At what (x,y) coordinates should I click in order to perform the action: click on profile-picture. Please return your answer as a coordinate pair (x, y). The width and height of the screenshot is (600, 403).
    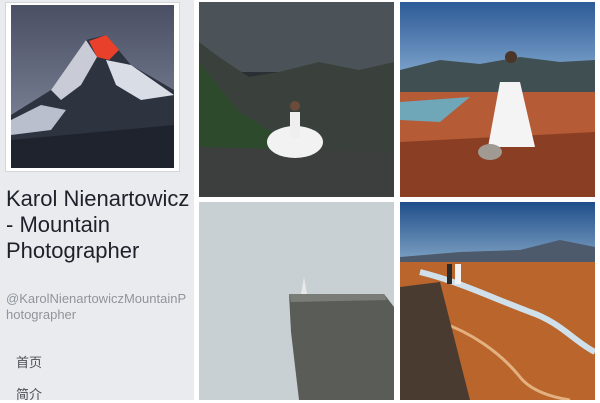
    Looking at the image, I should click on (92, 87).